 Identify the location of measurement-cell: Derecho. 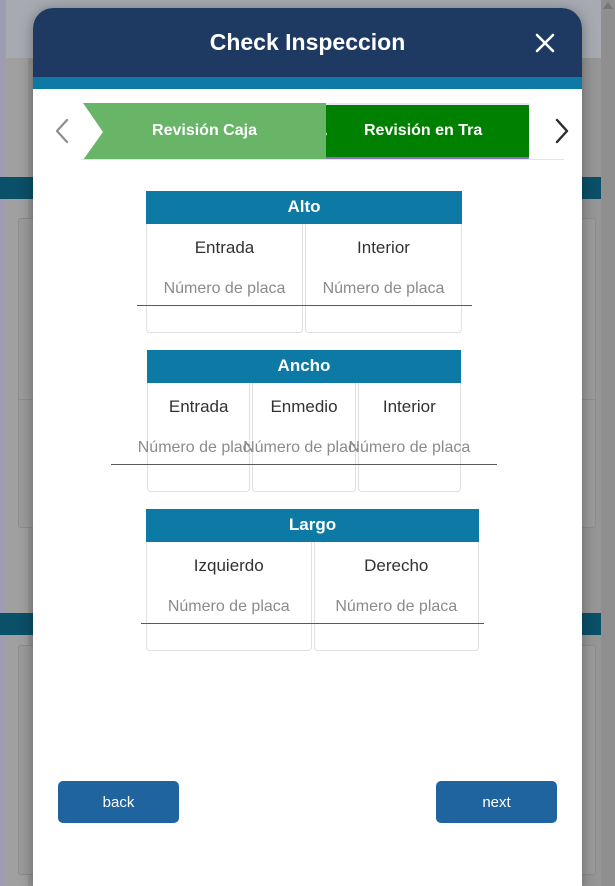
(396, 596).